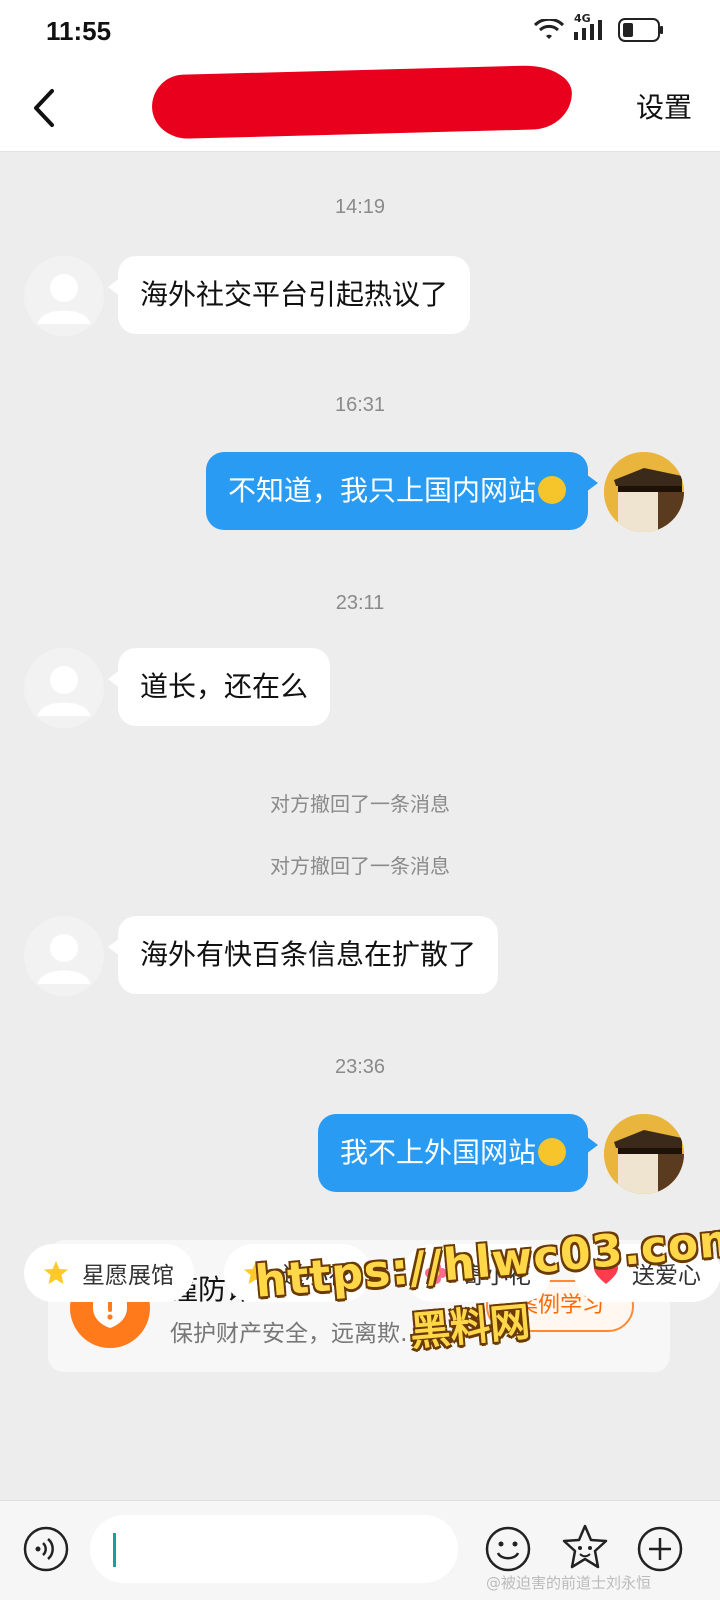 Image resolution: width=720 pixels, height=1600 pixels. What do you see at coordinates (666, 1276) in the screenshot?
I see `chip-label: 送爱心` at bounding box center [666, 1276].